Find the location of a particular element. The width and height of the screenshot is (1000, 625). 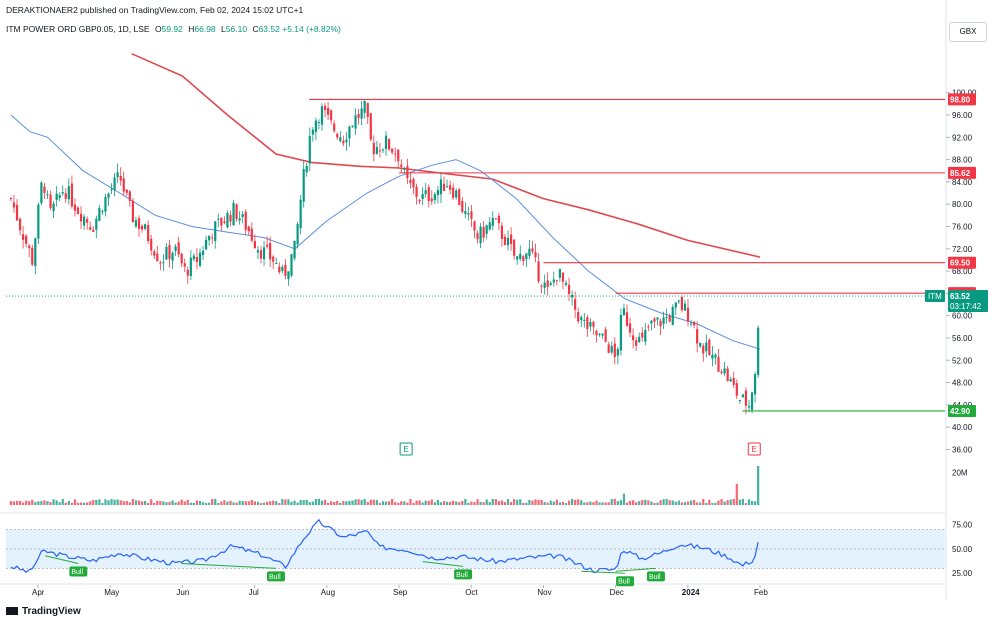

x-tick-label: May is located at coordinates (111, 592).